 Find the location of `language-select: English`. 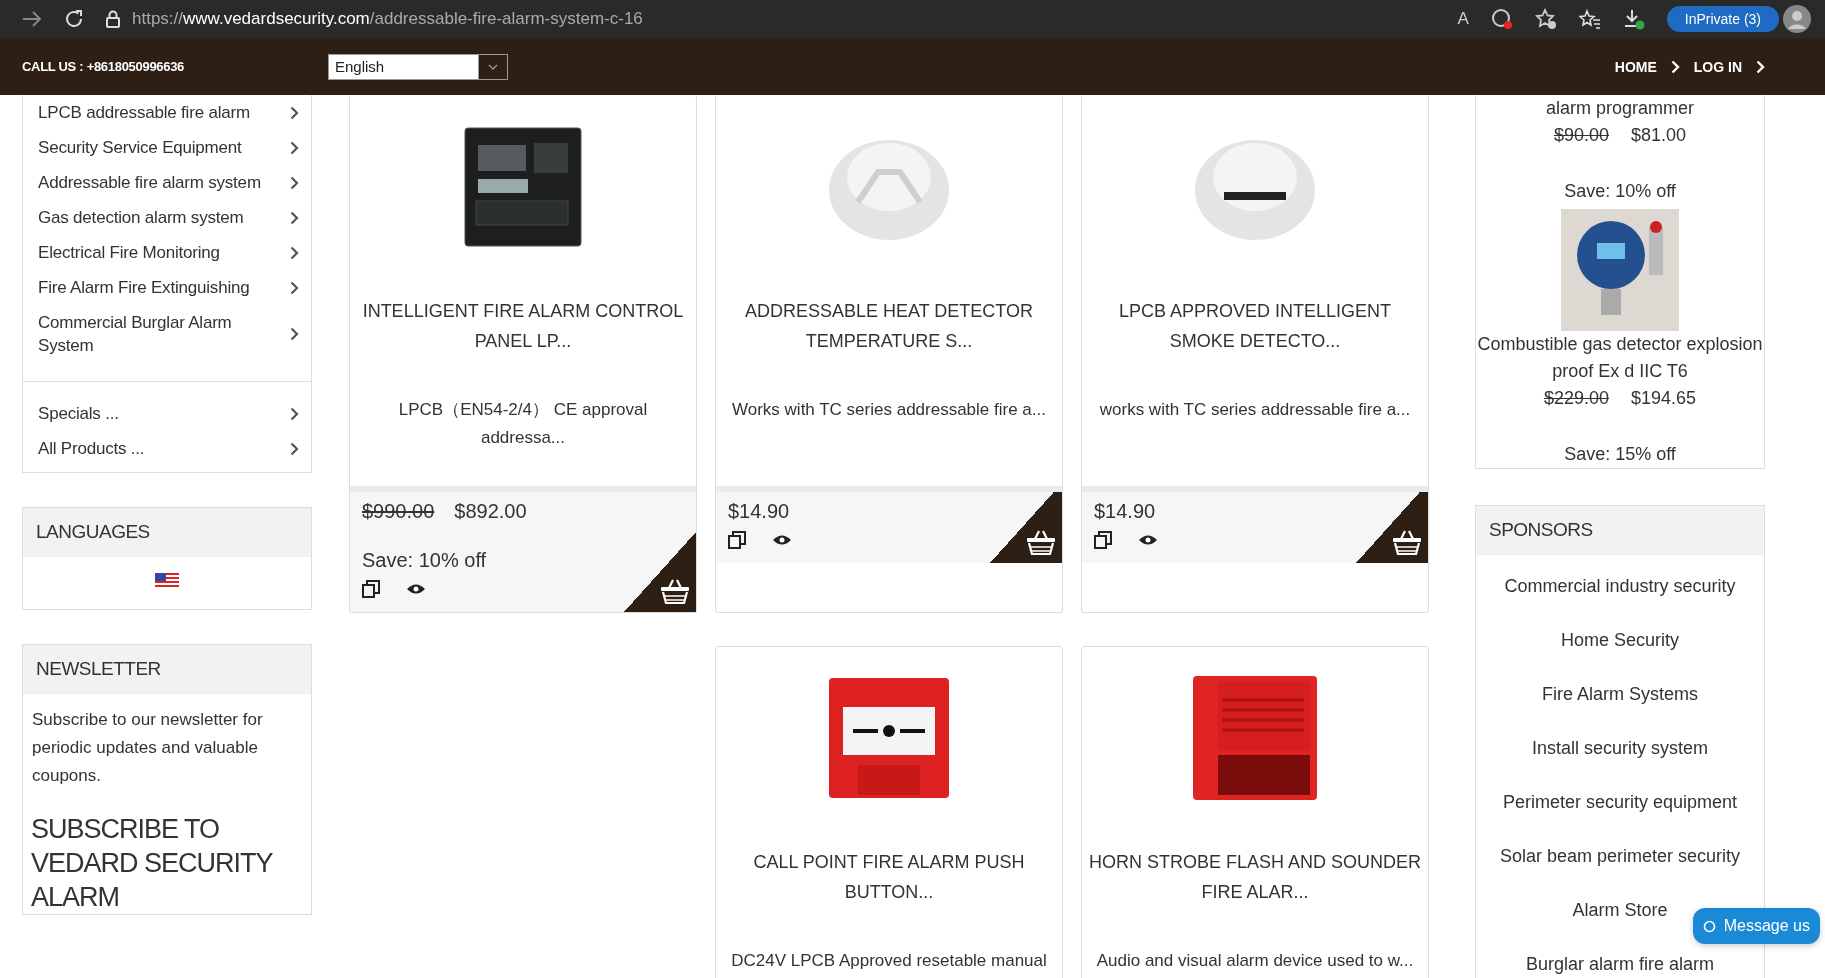

language-select: English is located at coordinates (418, 66).